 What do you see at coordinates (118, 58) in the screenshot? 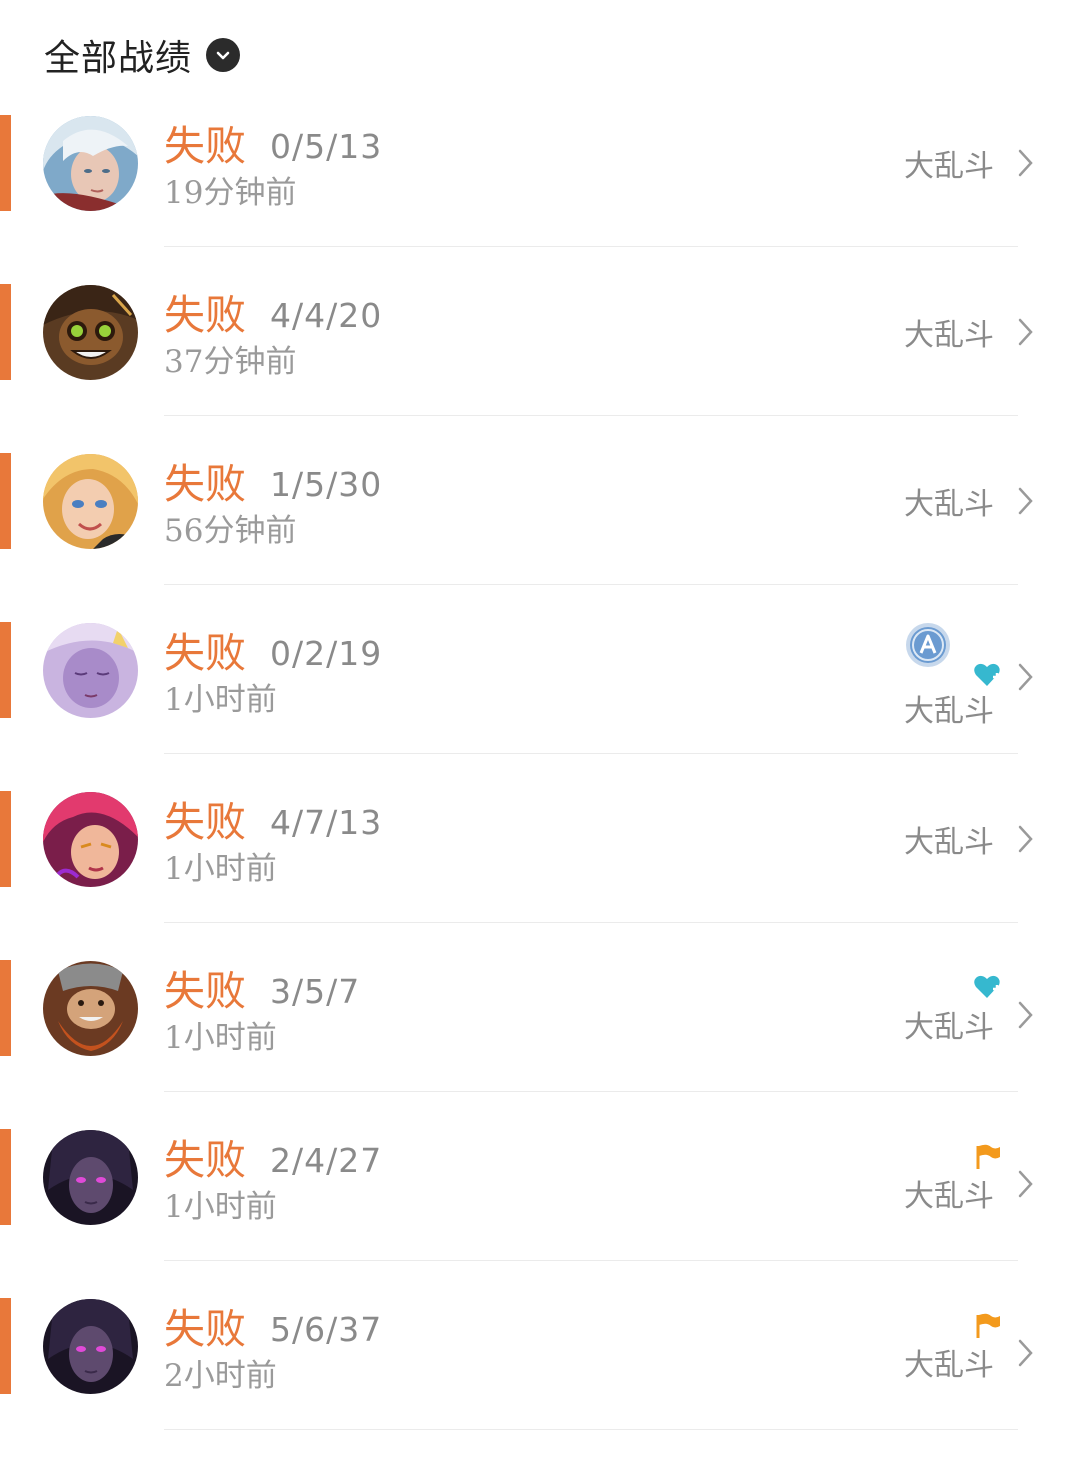
I see `page-title: 全部战绩` at bounding box center [118, 58].